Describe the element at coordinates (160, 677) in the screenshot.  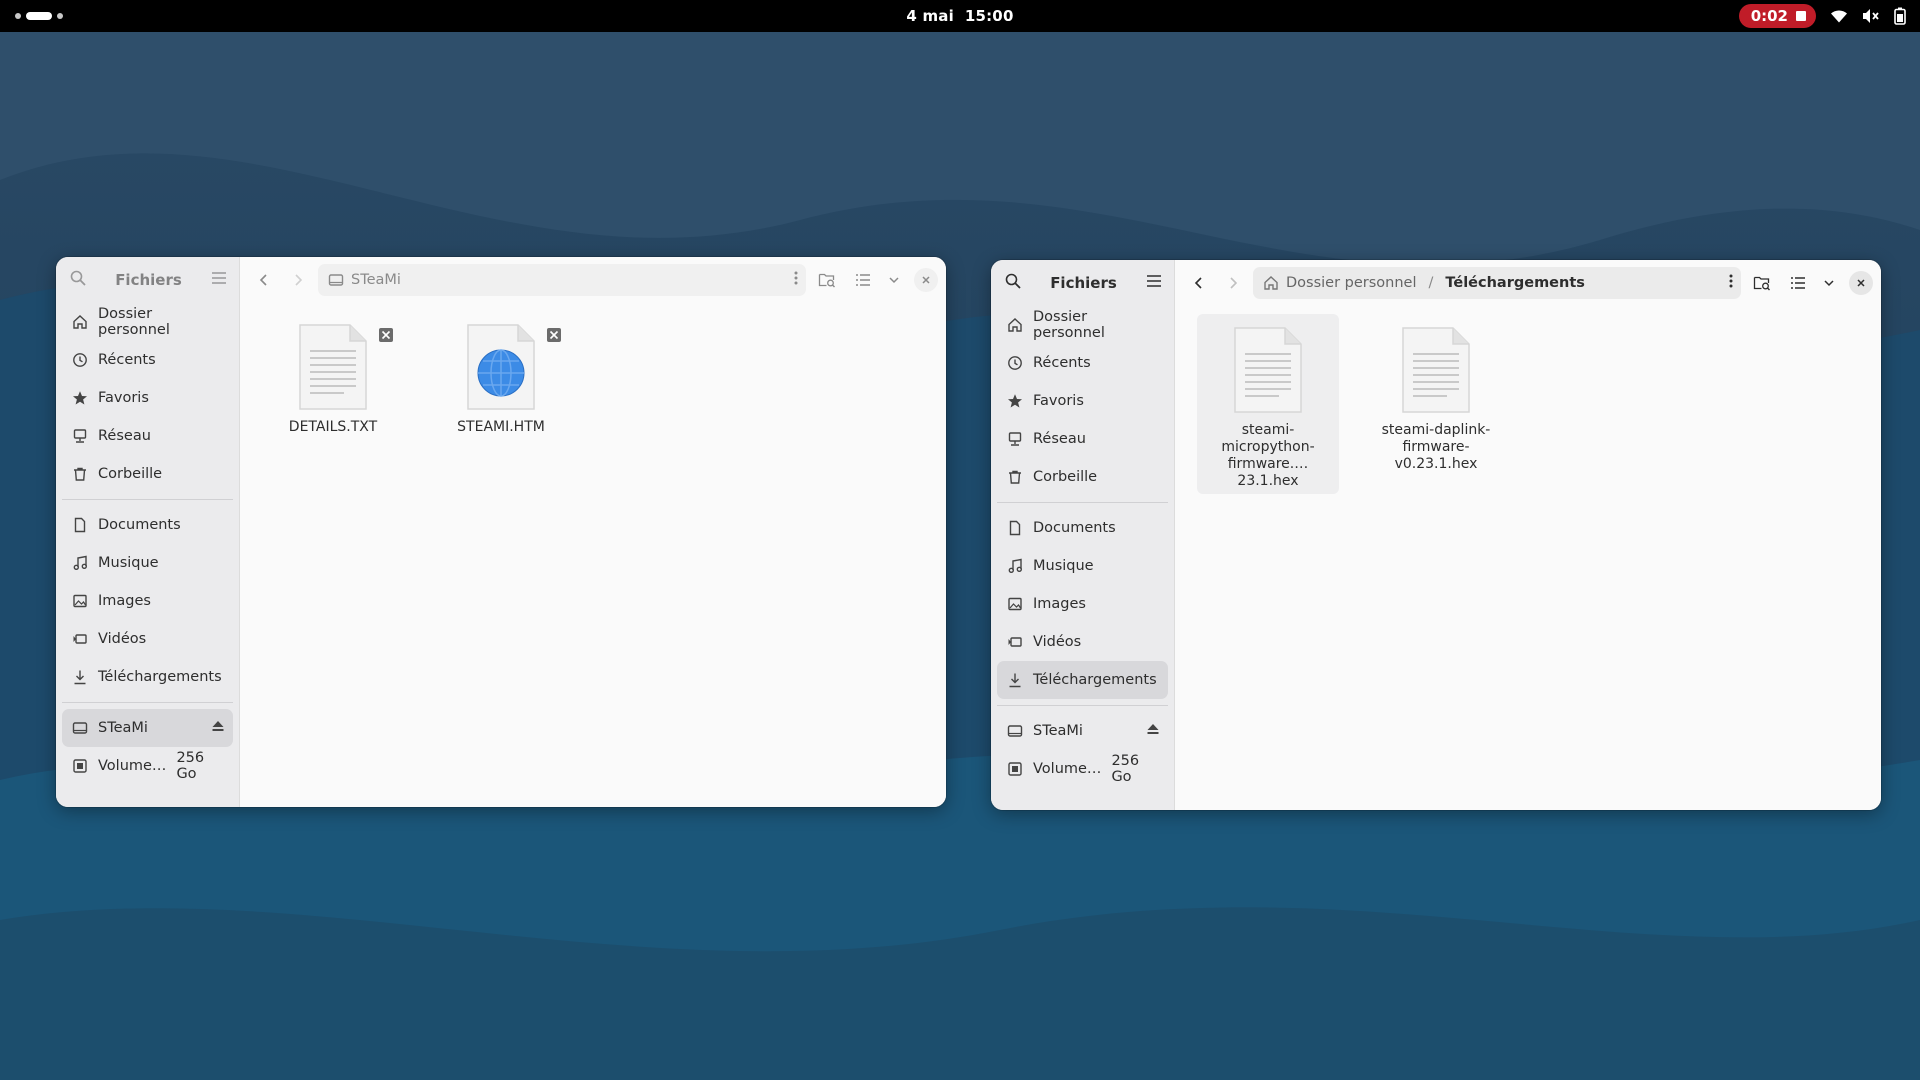
I see `sidebar-item-label: Téléchargements` at that location.